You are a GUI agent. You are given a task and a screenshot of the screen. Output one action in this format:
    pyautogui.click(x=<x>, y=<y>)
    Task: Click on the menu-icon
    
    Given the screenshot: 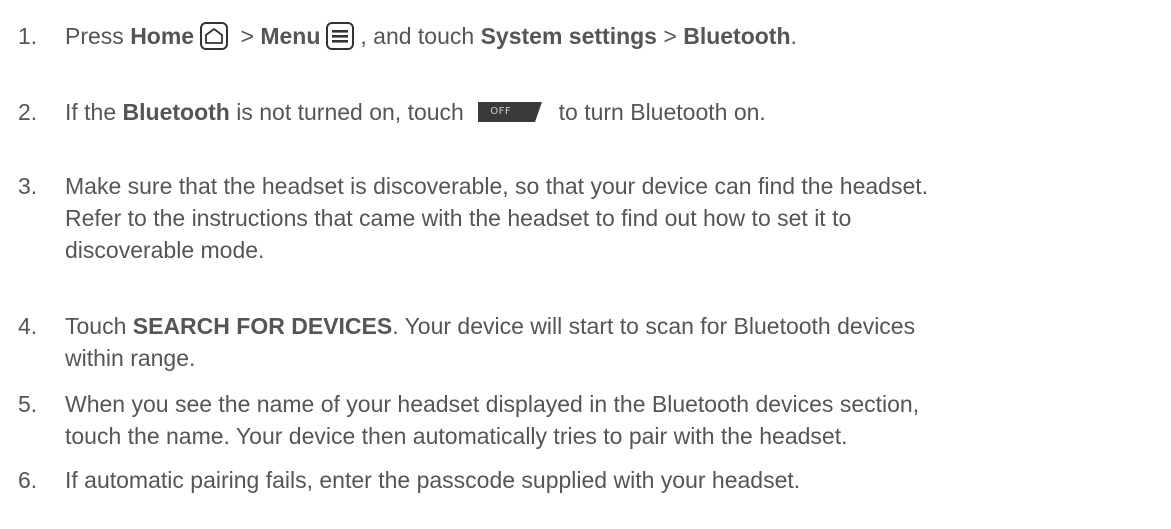 What is the action you would take?
    pyautogui.click(x=340, y=36)
    